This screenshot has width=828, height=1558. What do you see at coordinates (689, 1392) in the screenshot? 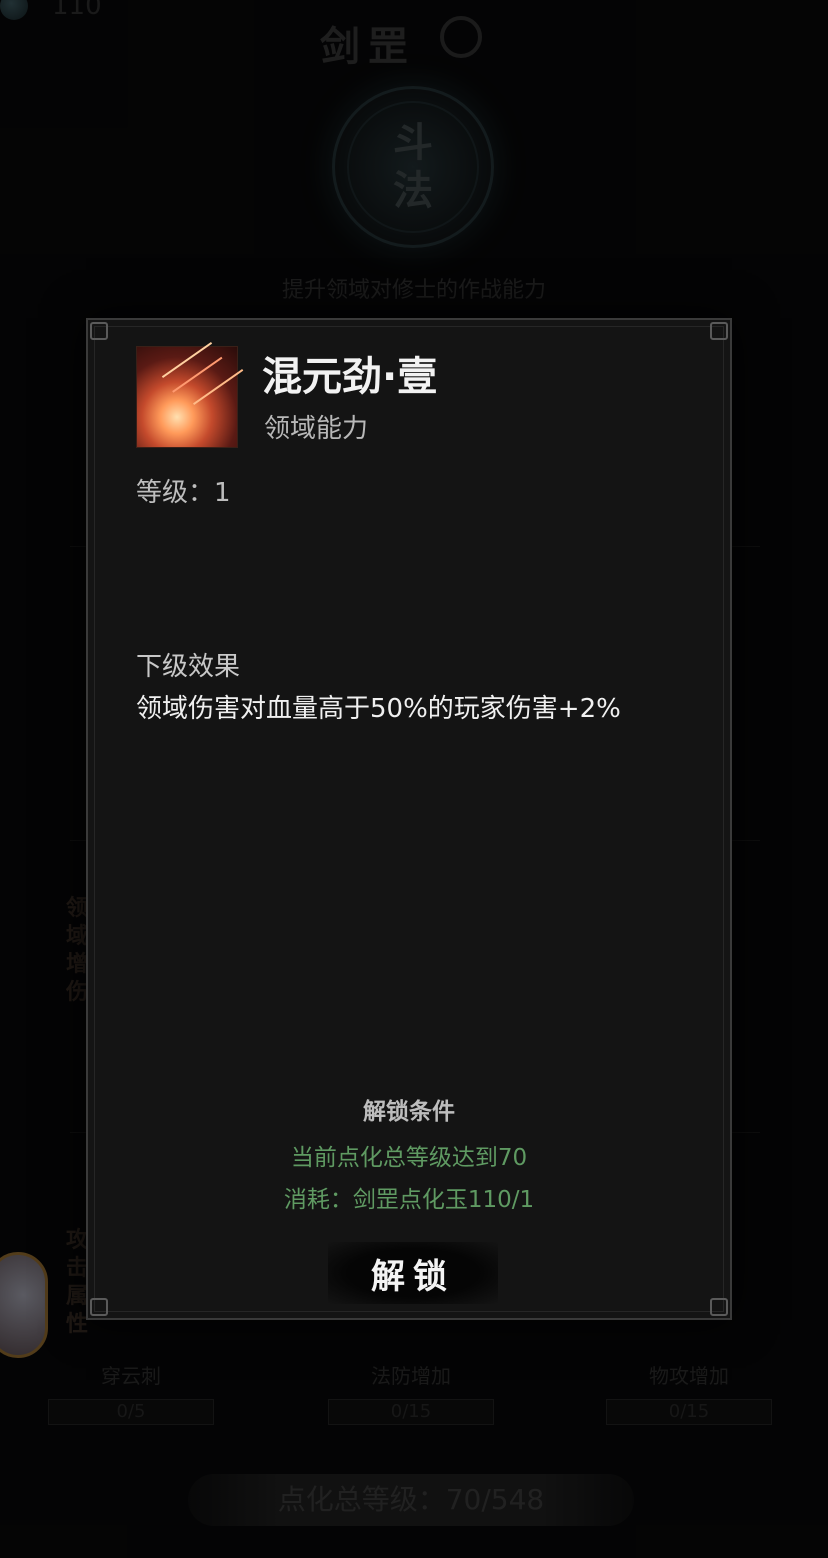
I see `skill-node-wugong: 物攻增加 0/15` at bounding box center [689, 1392].